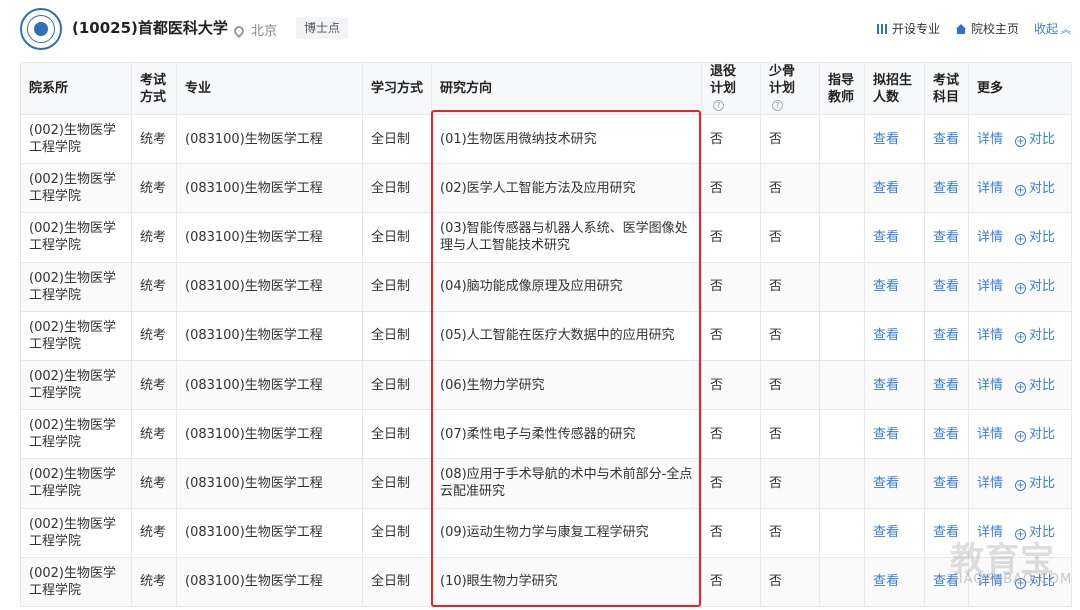 Image resolution: width=1080 pixels, height=610 pixels. What do you see at coordinates (566, 434) in the screenshot?
I see `cell-research-direction: (07)柔性电子与柔性传感器的研究` at bounding box center [566, 434].